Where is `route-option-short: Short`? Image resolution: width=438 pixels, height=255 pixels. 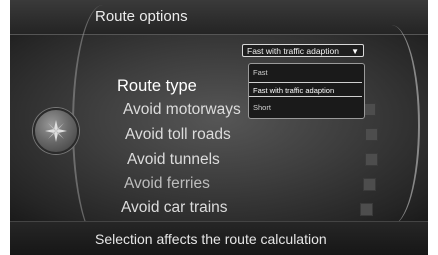
route-option-short: Short is located at coordinates (305, 107).